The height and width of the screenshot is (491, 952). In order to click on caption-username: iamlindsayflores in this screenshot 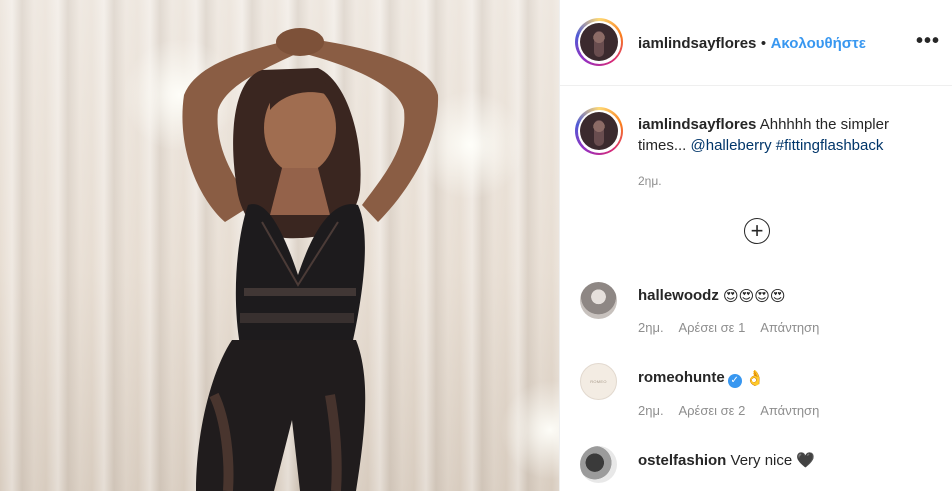, I will do `click(697, 124)`.